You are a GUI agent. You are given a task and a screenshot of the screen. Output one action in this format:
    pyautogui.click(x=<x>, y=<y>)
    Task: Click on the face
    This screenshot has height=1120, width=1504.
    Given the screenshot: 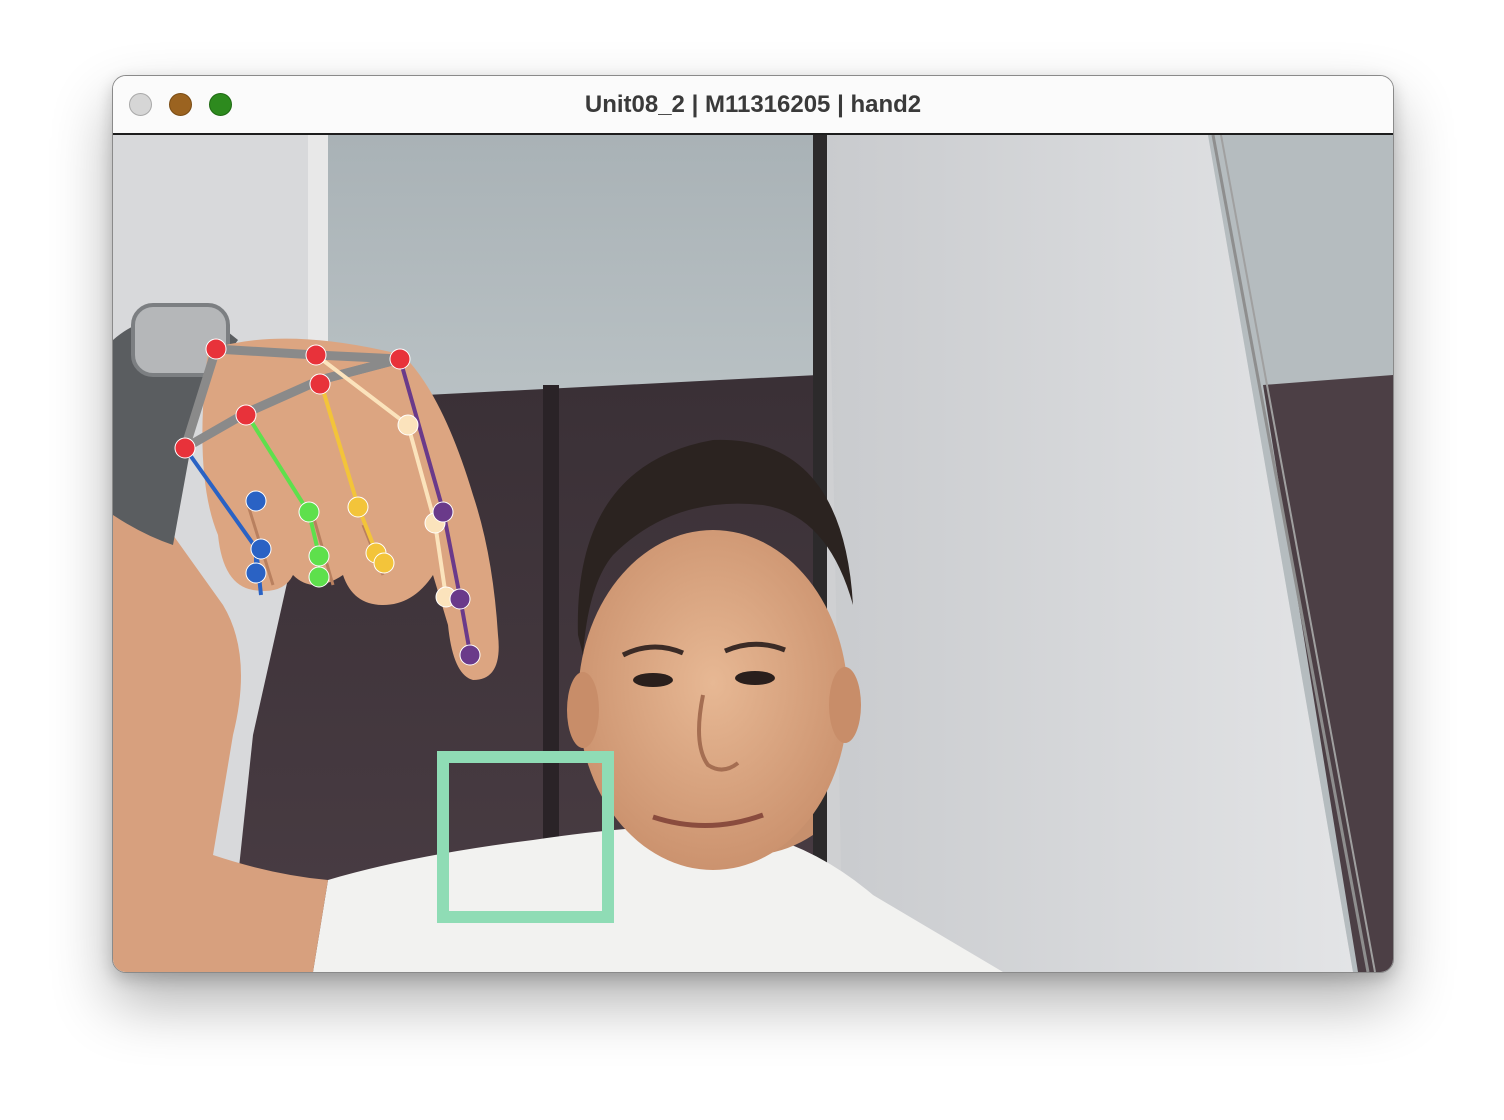 What is the action you would take?
    pyautogui.click(x=713, y=700)
    